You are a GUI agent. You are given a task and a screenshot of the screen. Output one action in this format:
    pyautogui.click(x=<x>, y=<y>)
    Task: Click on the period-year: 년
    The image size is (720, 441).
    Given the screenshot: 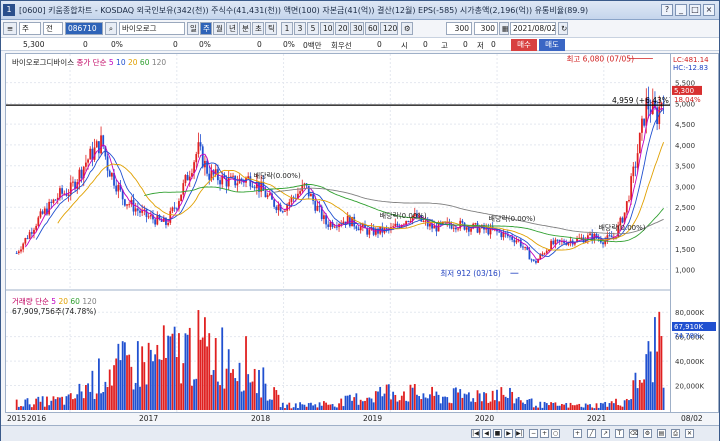 What is the action you would take?
    pyautogui.click(x=232, y=28)
    